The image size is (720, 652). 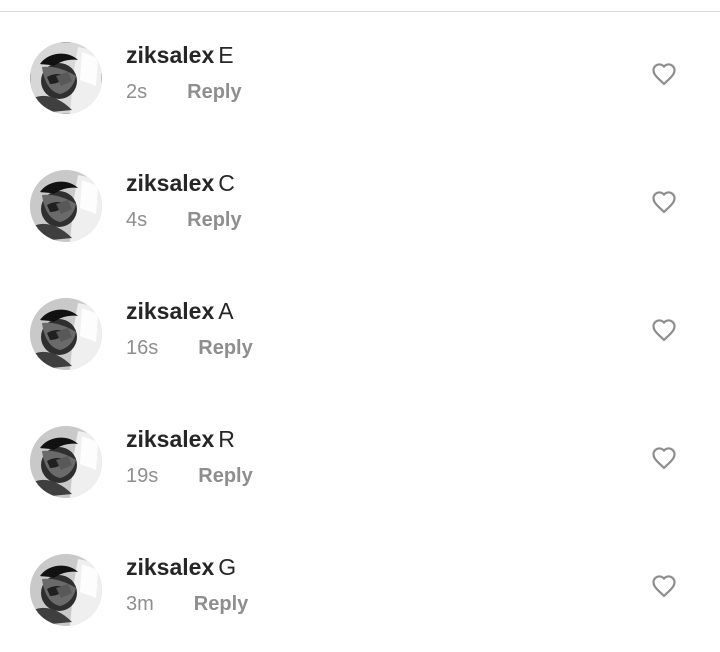 I want to click on comment-line: ziksalex A, so click(x=180, y=311).